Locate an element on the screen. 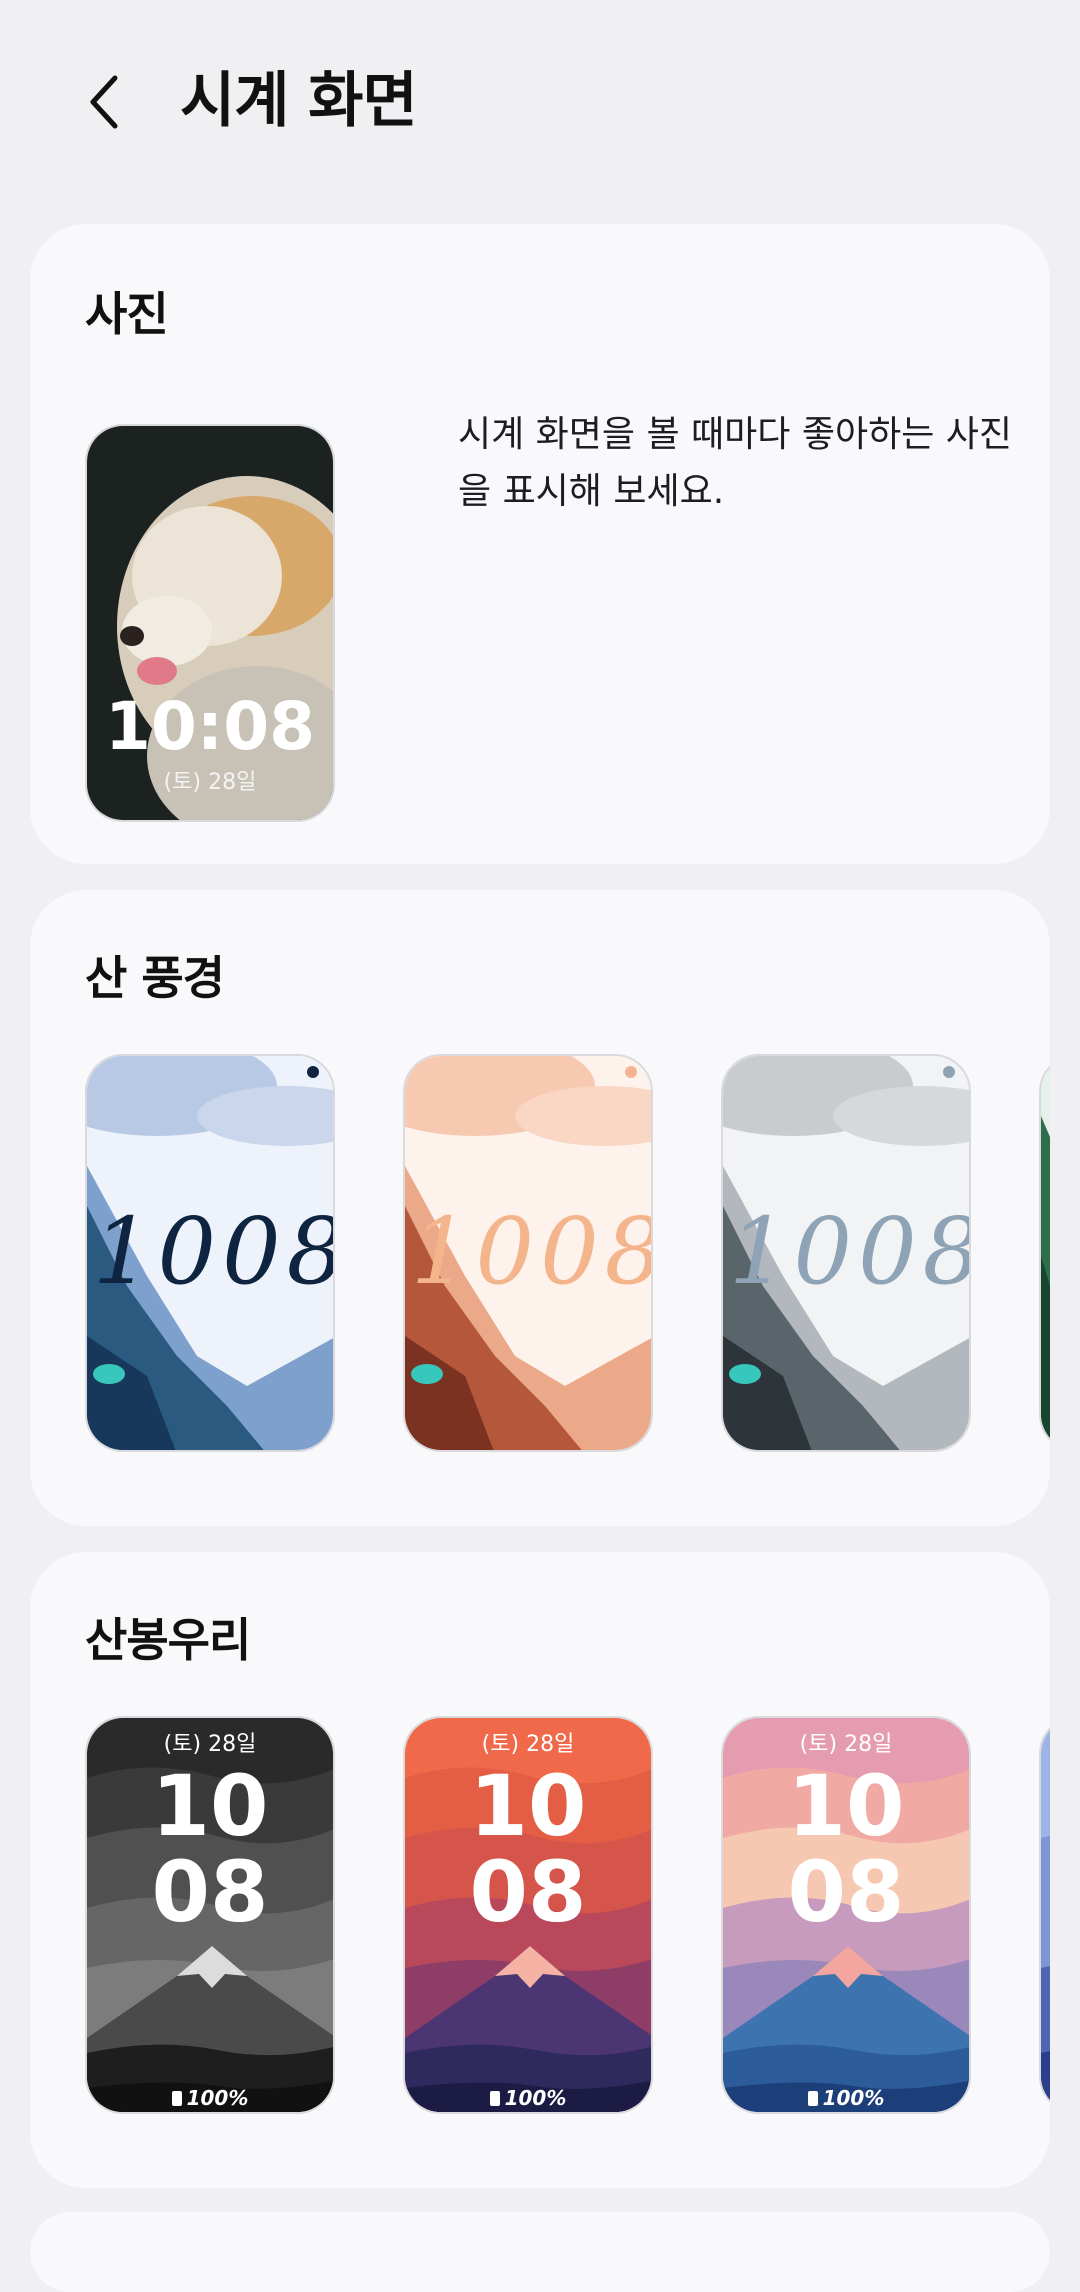 The width and height of the screenshot is (1080, 2292). photo-face-time: 10:08 is located at coordinates (210, 726).